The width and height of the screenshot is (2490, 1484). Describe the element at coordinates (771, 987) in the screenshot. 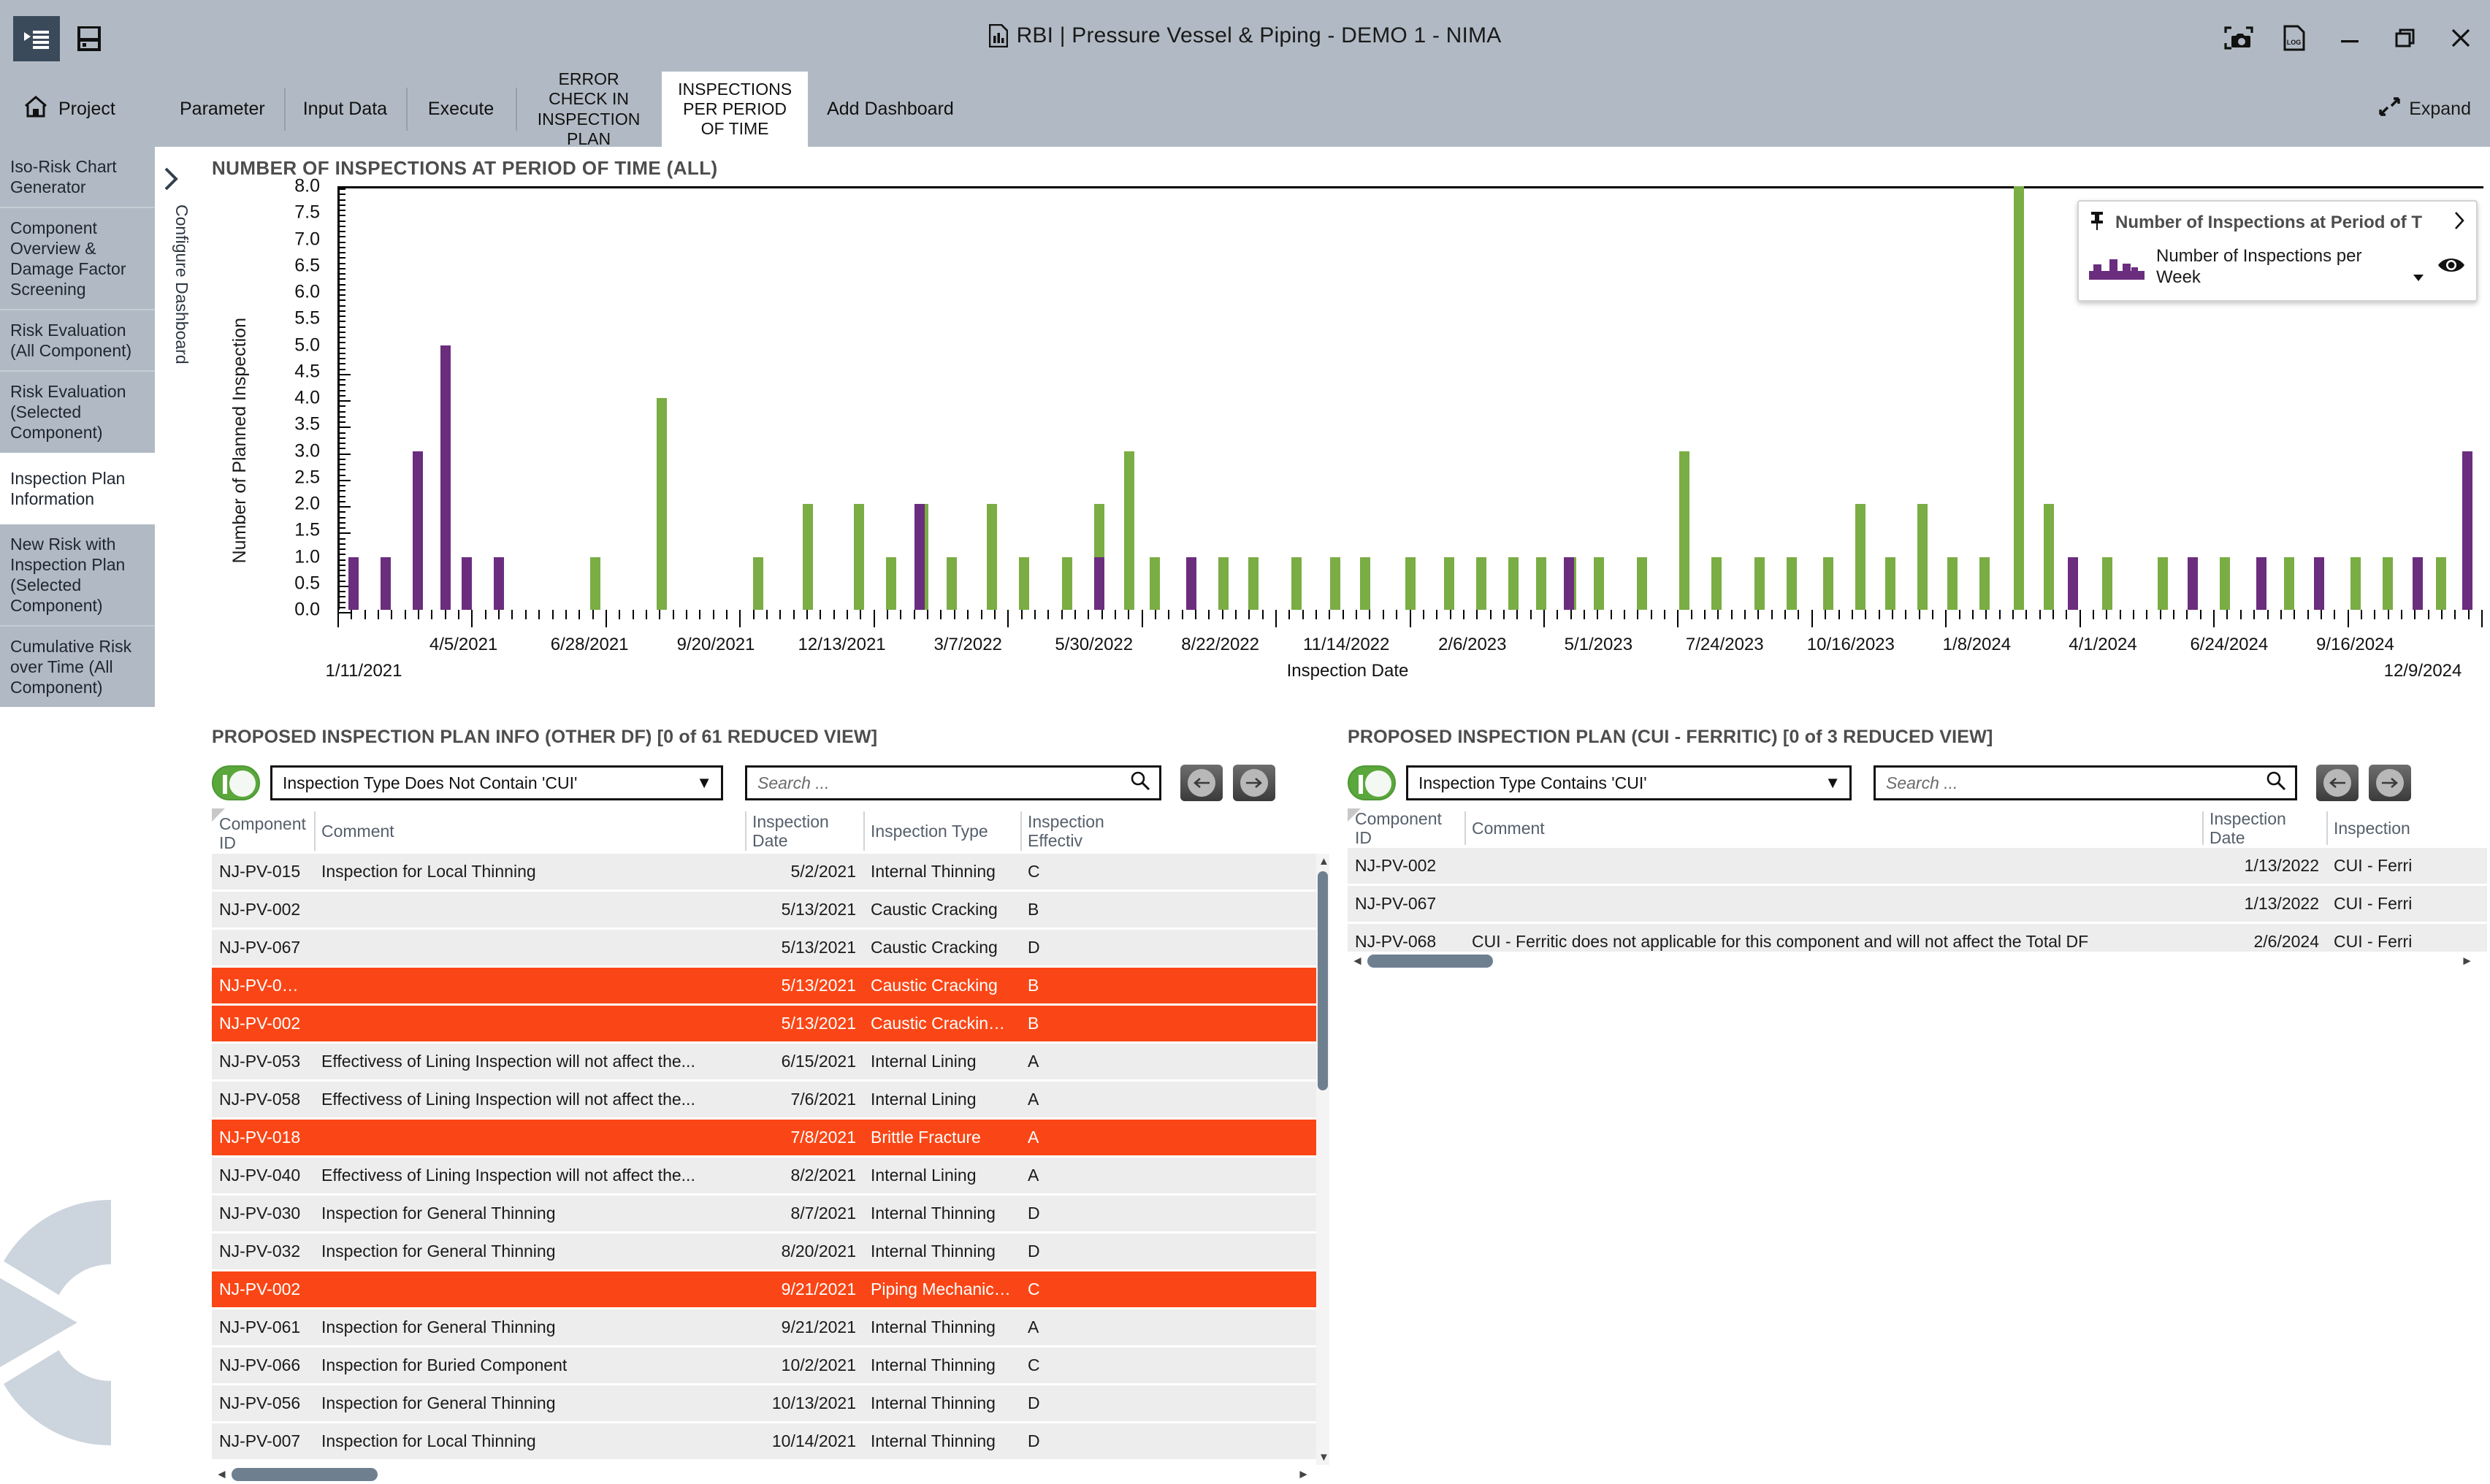

I see `table-row: NJ-PV-002k... 5/13/2021 Caustic Cracking B` at that location.